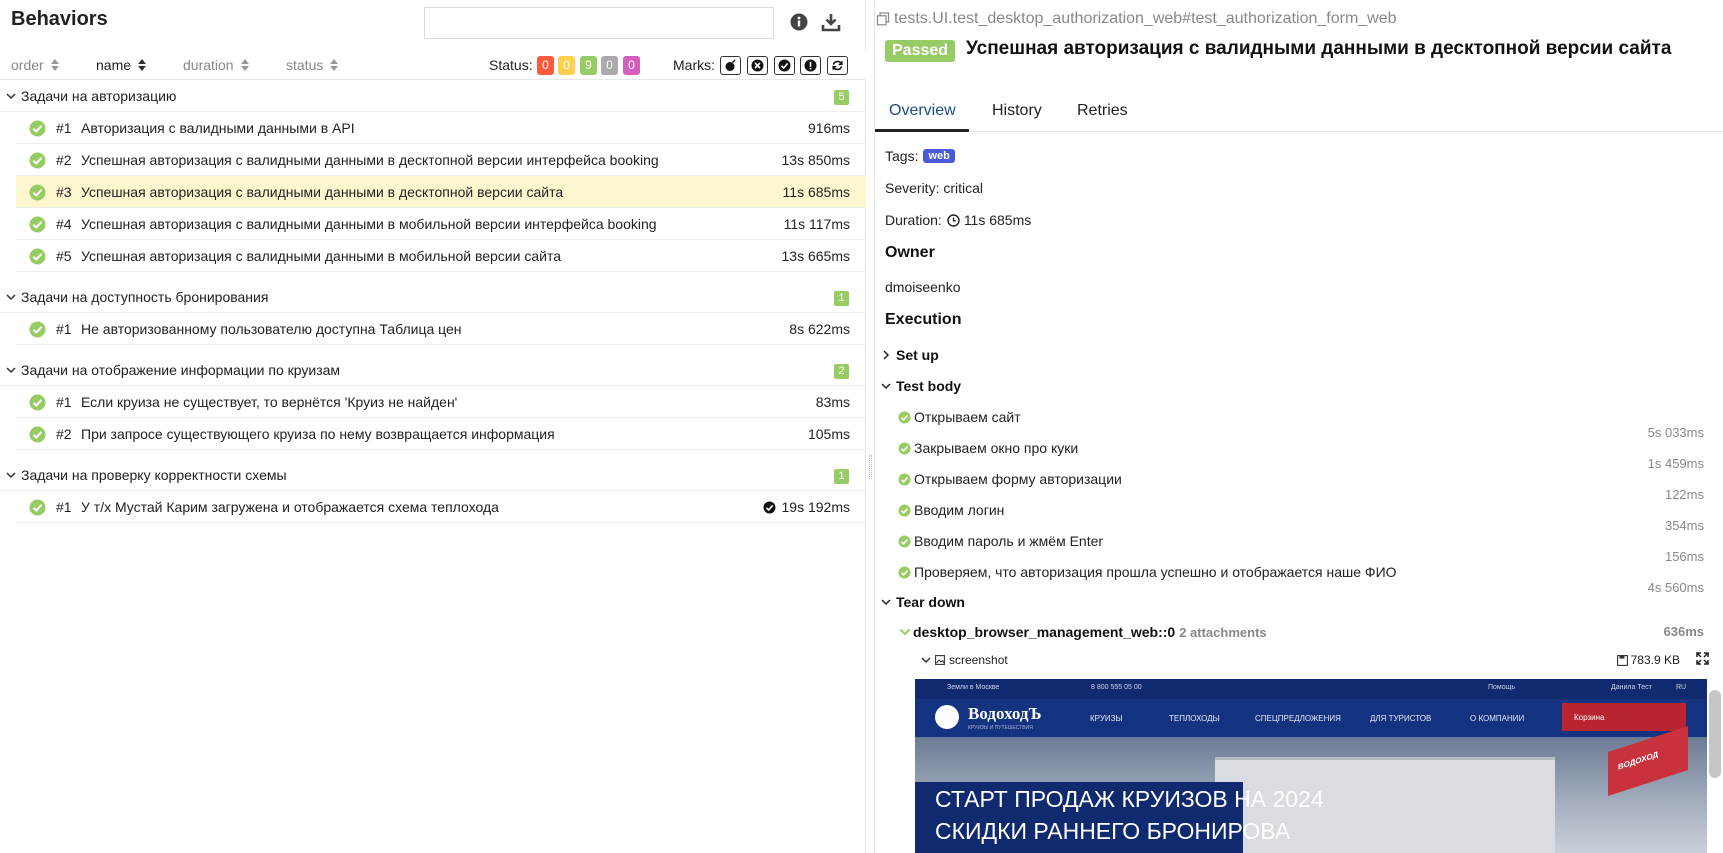 The height and width of the screenshot is (853, 1723). Describe the element at coordinates (588, 65) in the screenshot. I see `status-passed-count: 9` at that location.